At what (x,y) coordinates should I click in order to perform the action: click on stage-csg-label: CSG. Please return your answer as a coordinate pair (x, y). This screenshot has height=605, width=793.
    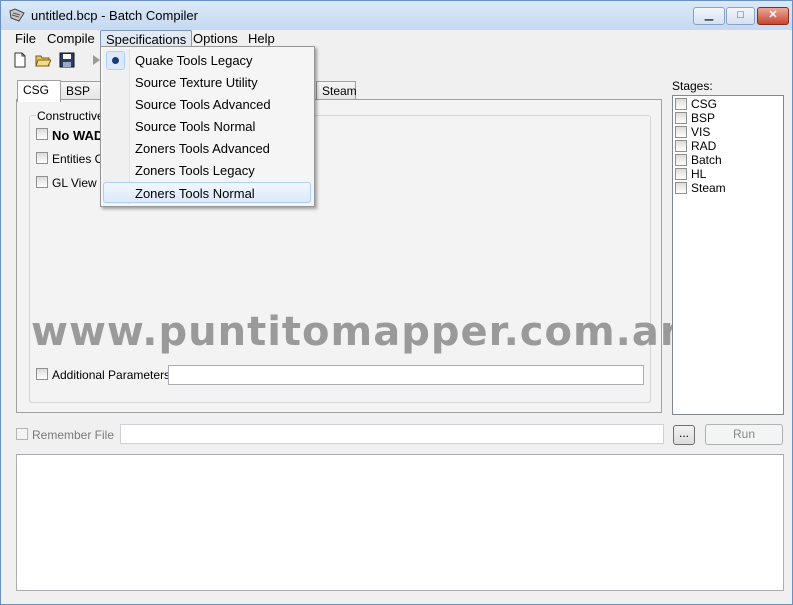
    Looking at the image, I should click on (704, 104).